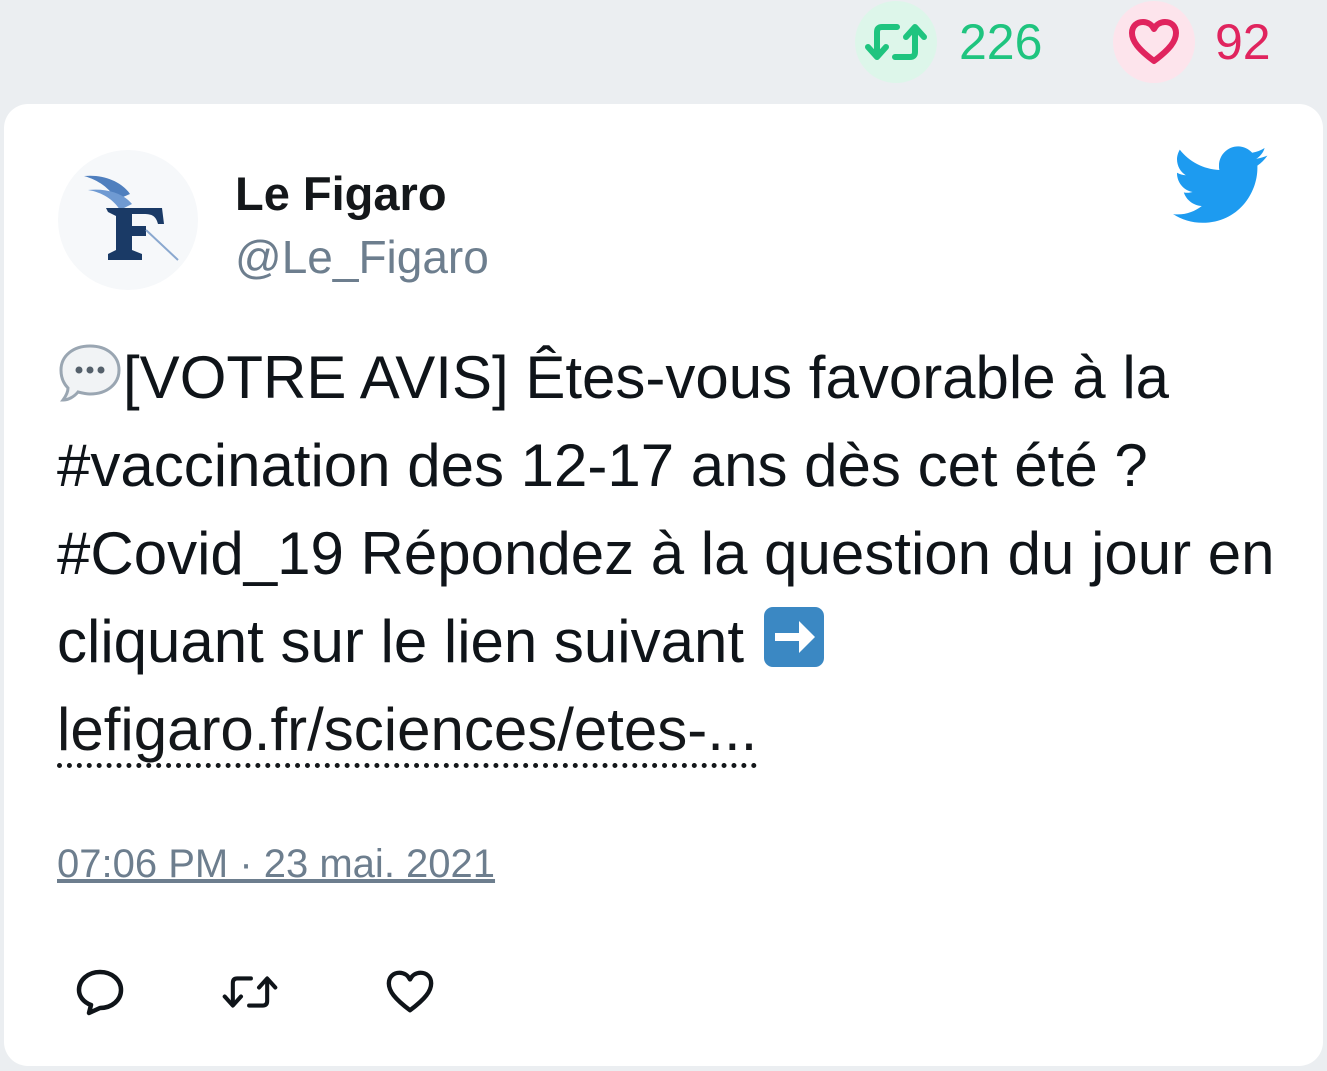  Describe the element at coordinates (276, 864) in the screenshot. I see `tweet-timestamp: 07:06 PM · 23 mai. 2021` at that location.